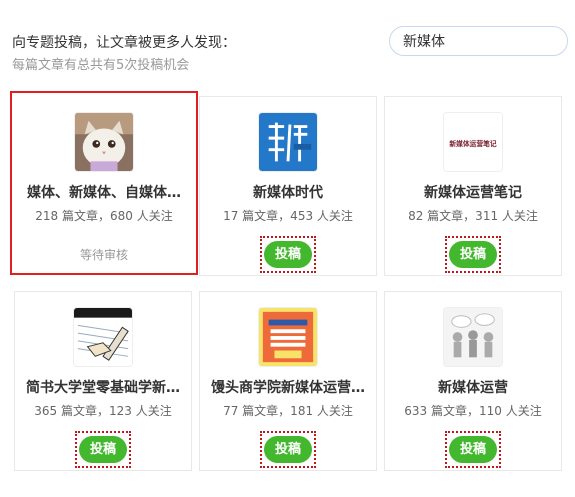  What do you see at coordinates (288, 193) in the screenshot?
I see `collection-name: 新媒体时代` at bounding box center [288, 193].